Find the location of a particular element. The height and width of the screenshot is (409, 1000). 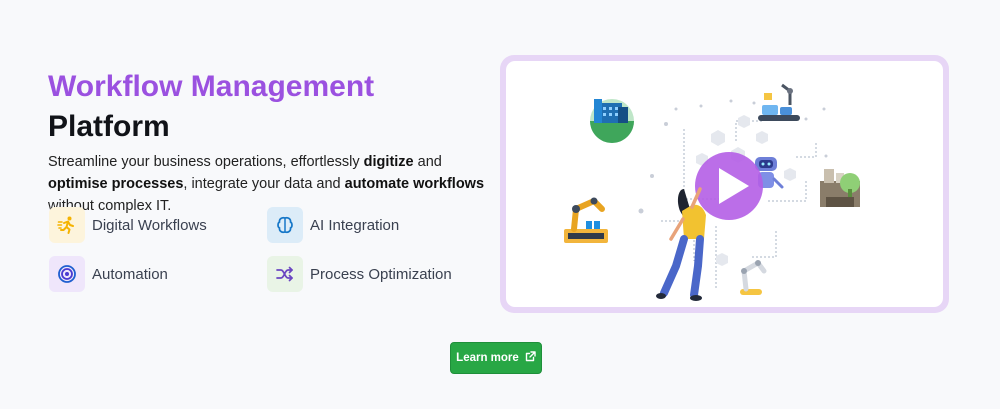

hero-title: Platform is located at coordinates (109, 126).